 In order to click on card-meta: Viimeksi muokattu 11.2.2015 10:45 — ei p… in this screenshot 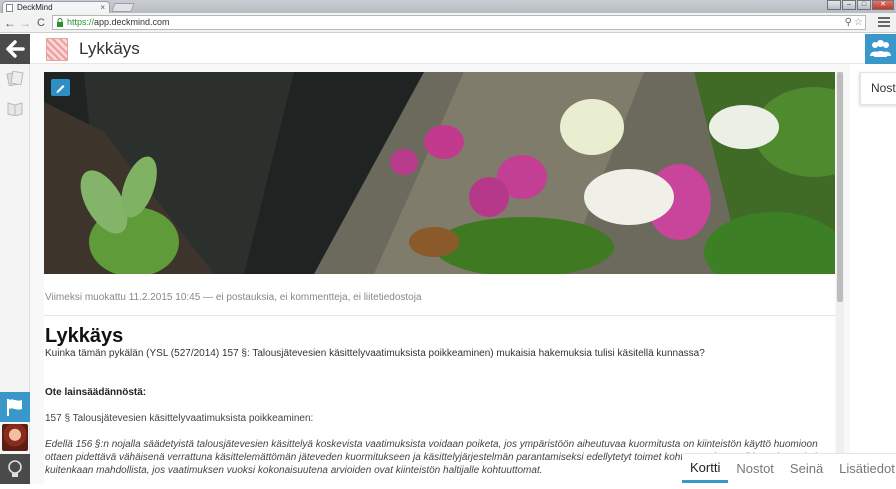, I will do `click(233, 297)`.